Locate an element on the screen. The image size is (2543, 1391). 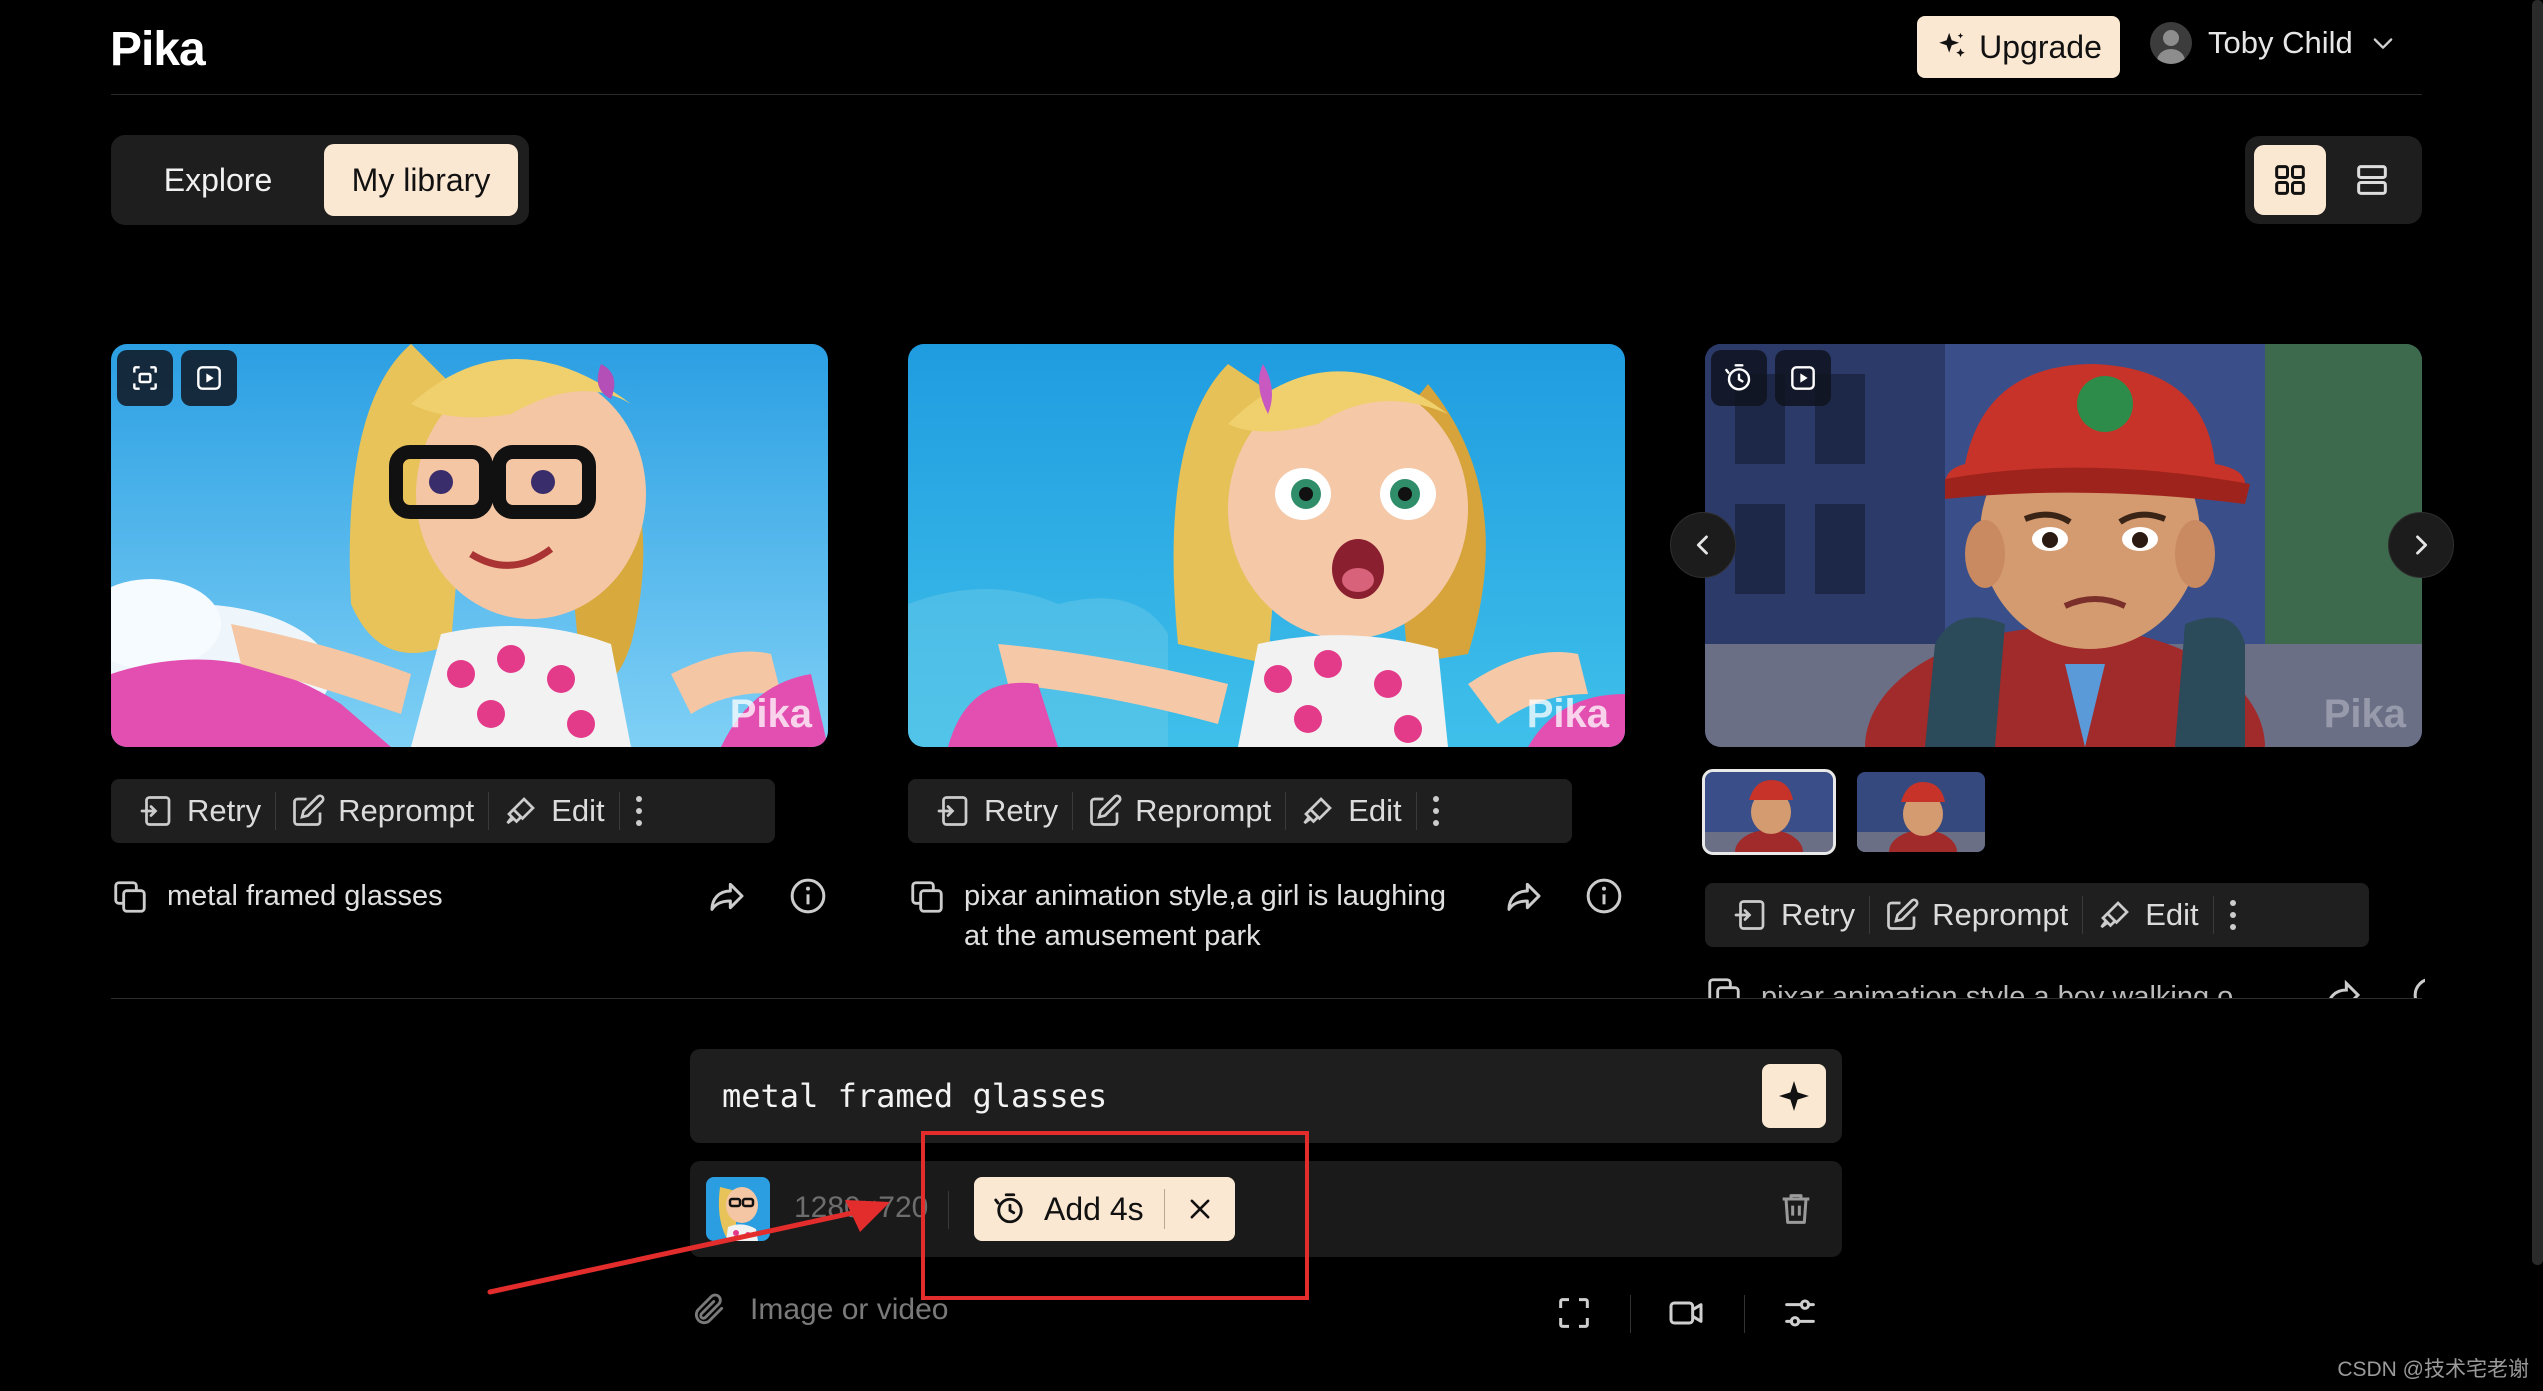
expand-frame-button is located at coordinates (145, 378).